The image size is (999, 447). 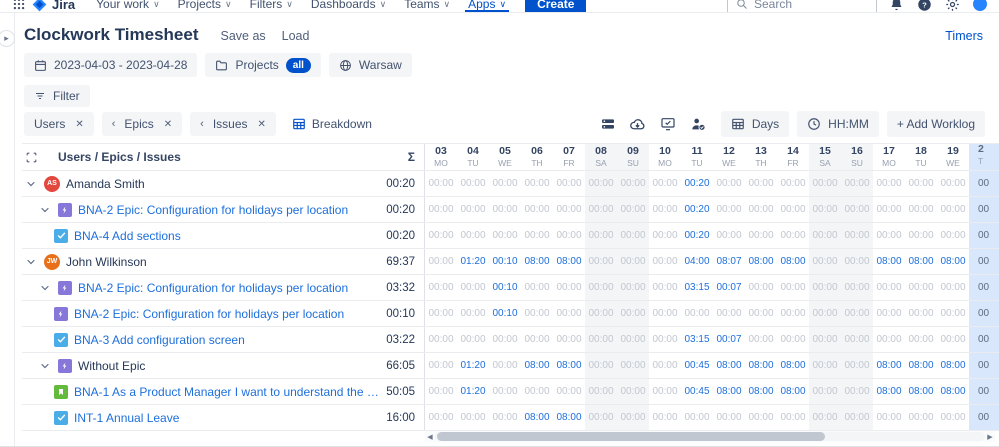 What do you see at coordinates (263, 65) in the screenshot?
I see `projects-filter: Projects all` at bounding box center [263, 65].